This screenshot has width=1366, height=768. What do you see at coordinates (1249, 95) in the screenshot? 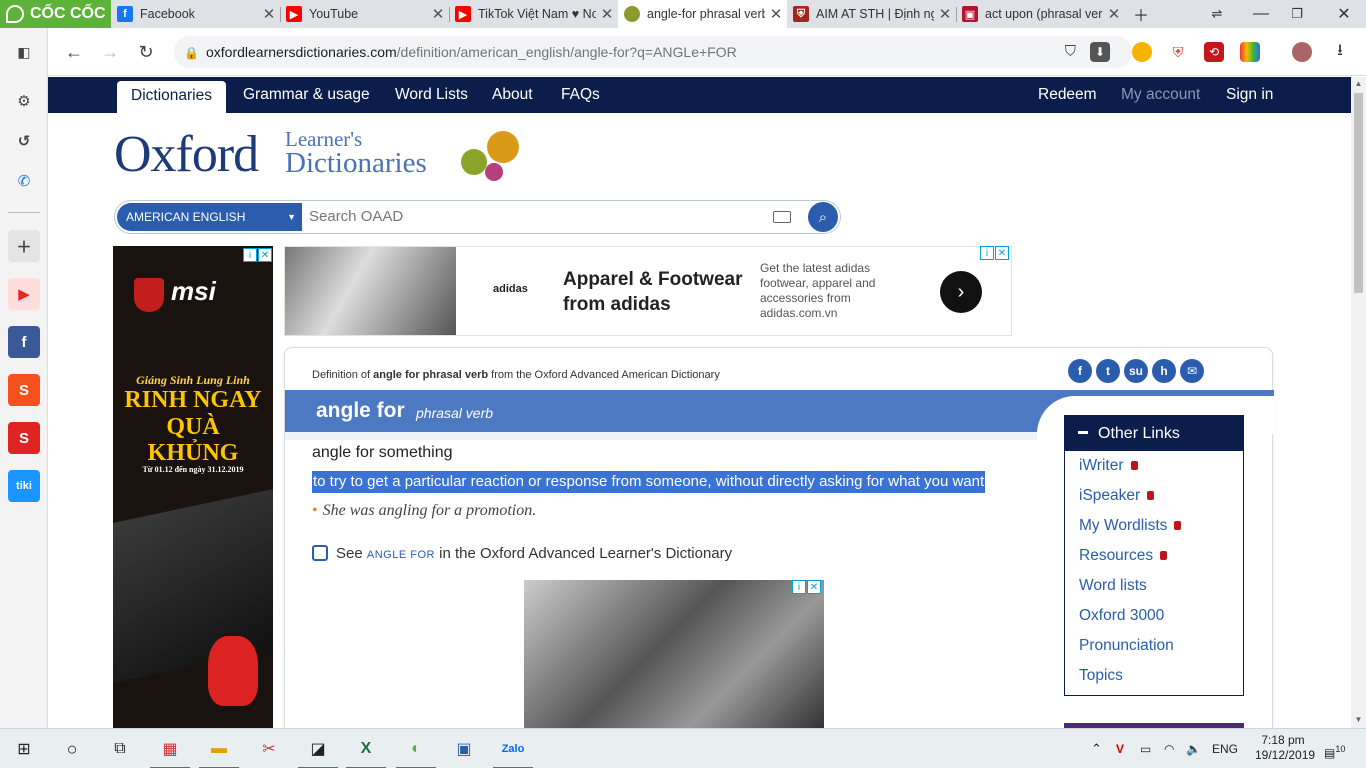
I see `nav-sign-in: Sign in` at bounding box center [1249, 95].